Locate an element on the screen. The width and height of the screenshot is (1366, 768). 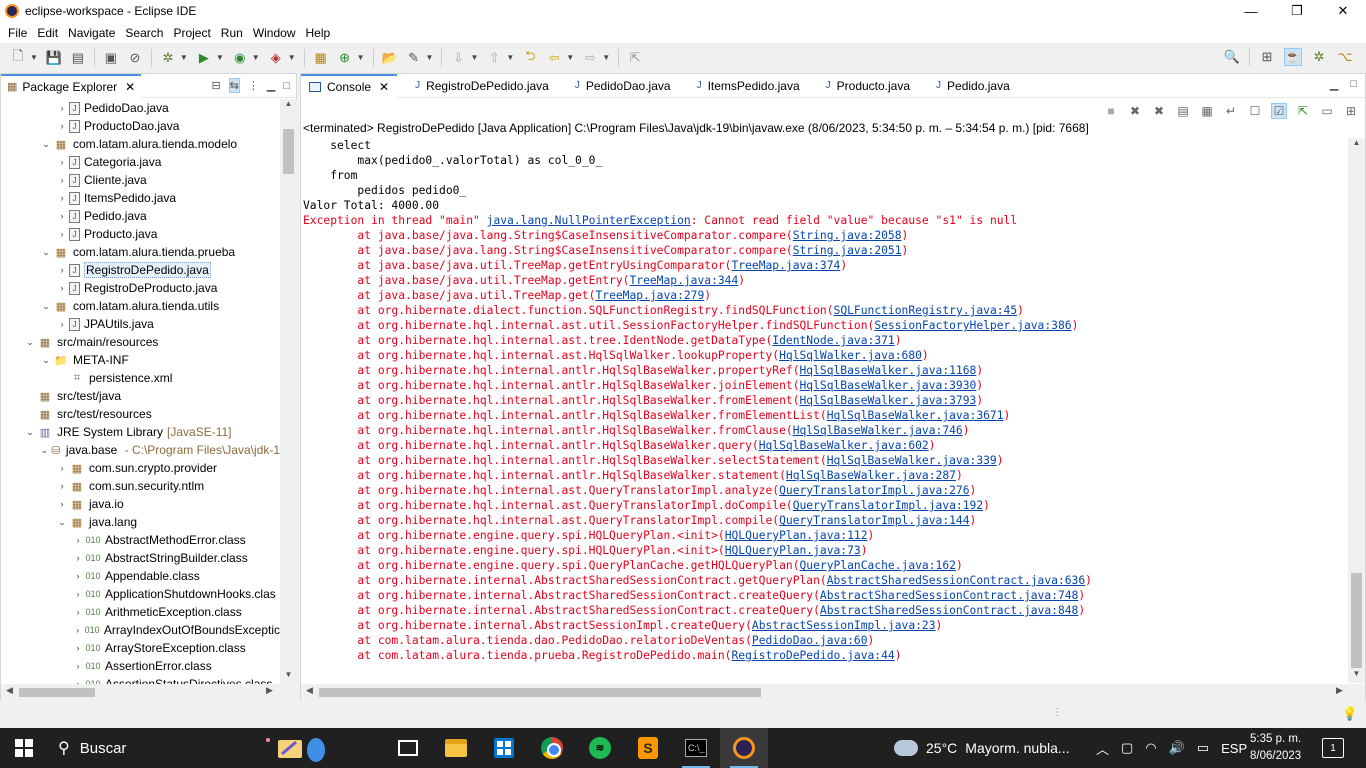
tab-producto-java: J Producto.java is located at coordinates (868, 86).